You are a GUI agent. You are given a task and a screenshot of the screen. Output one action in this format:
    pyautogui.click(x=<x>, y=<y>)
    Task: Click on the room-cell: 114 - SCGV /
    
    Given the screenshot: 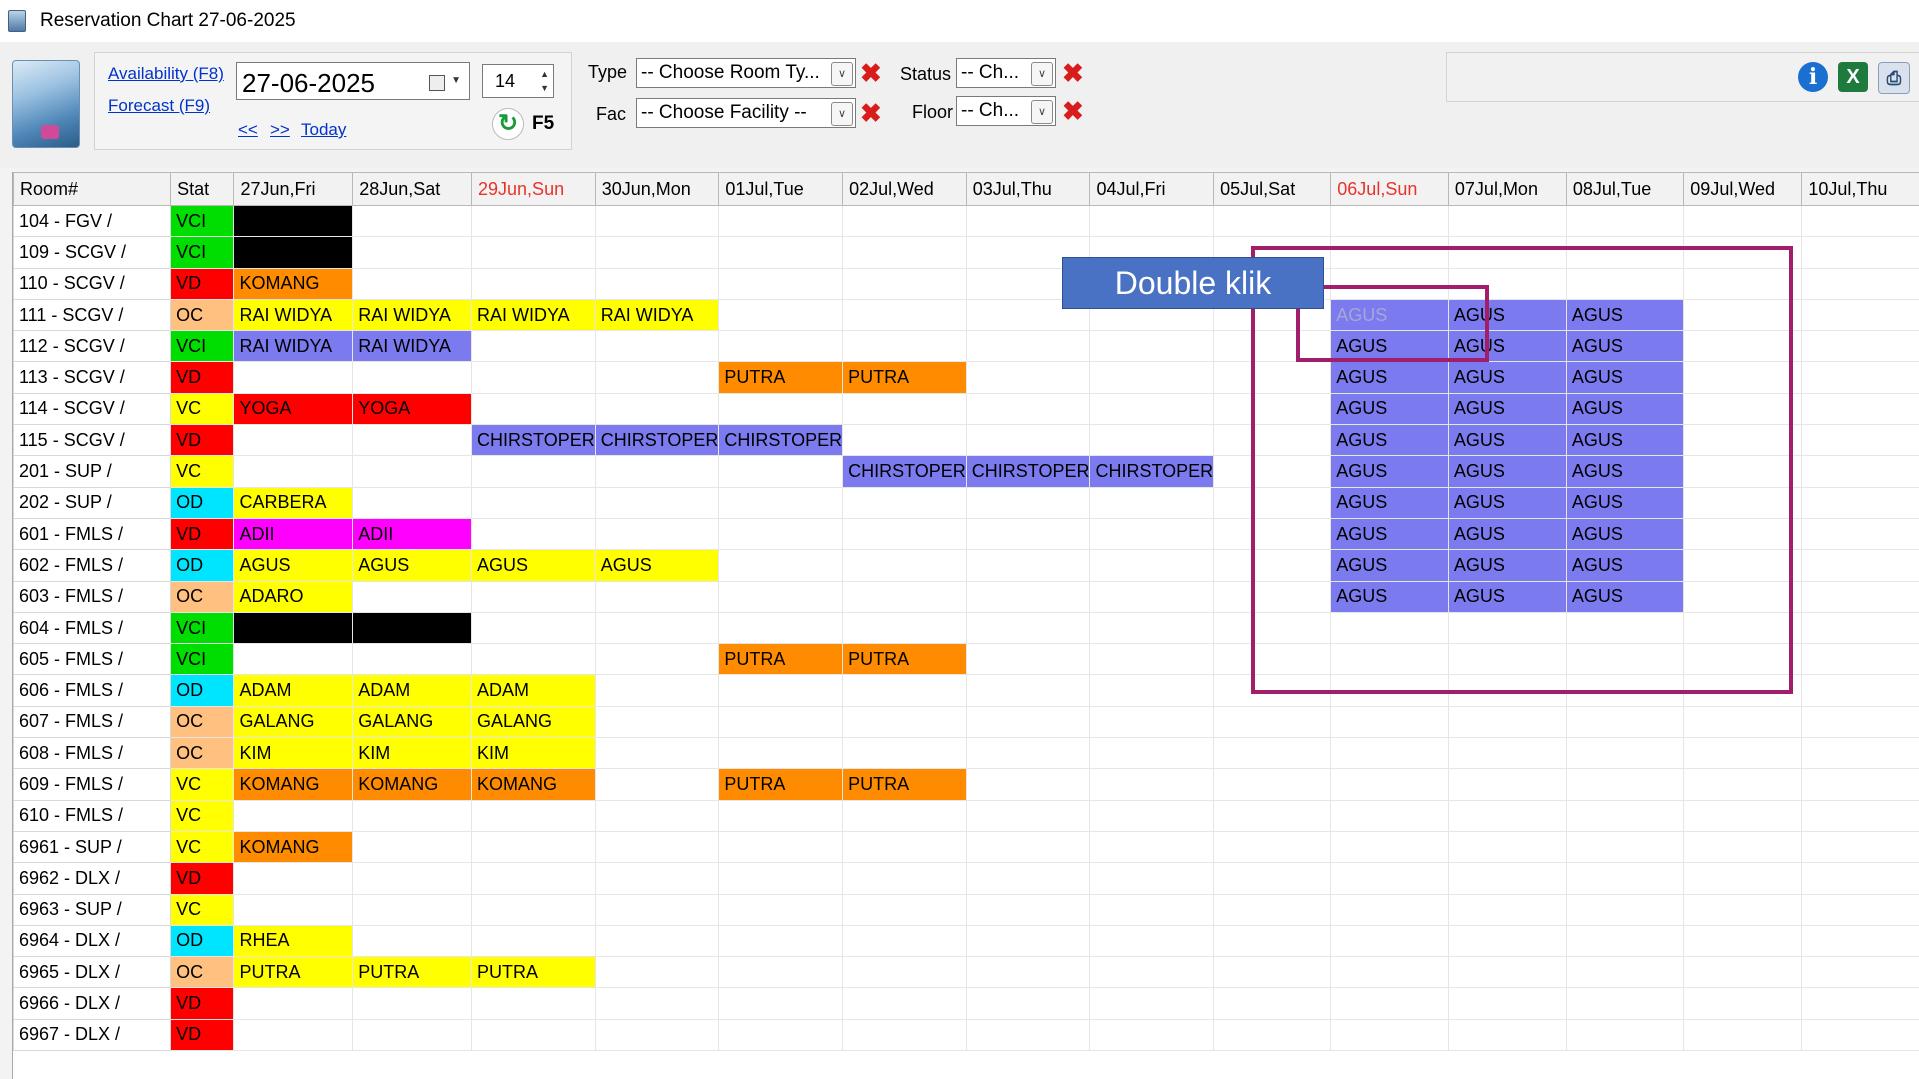 What is the action you would take?
    pyautogui.click(x=92, y=409)
    